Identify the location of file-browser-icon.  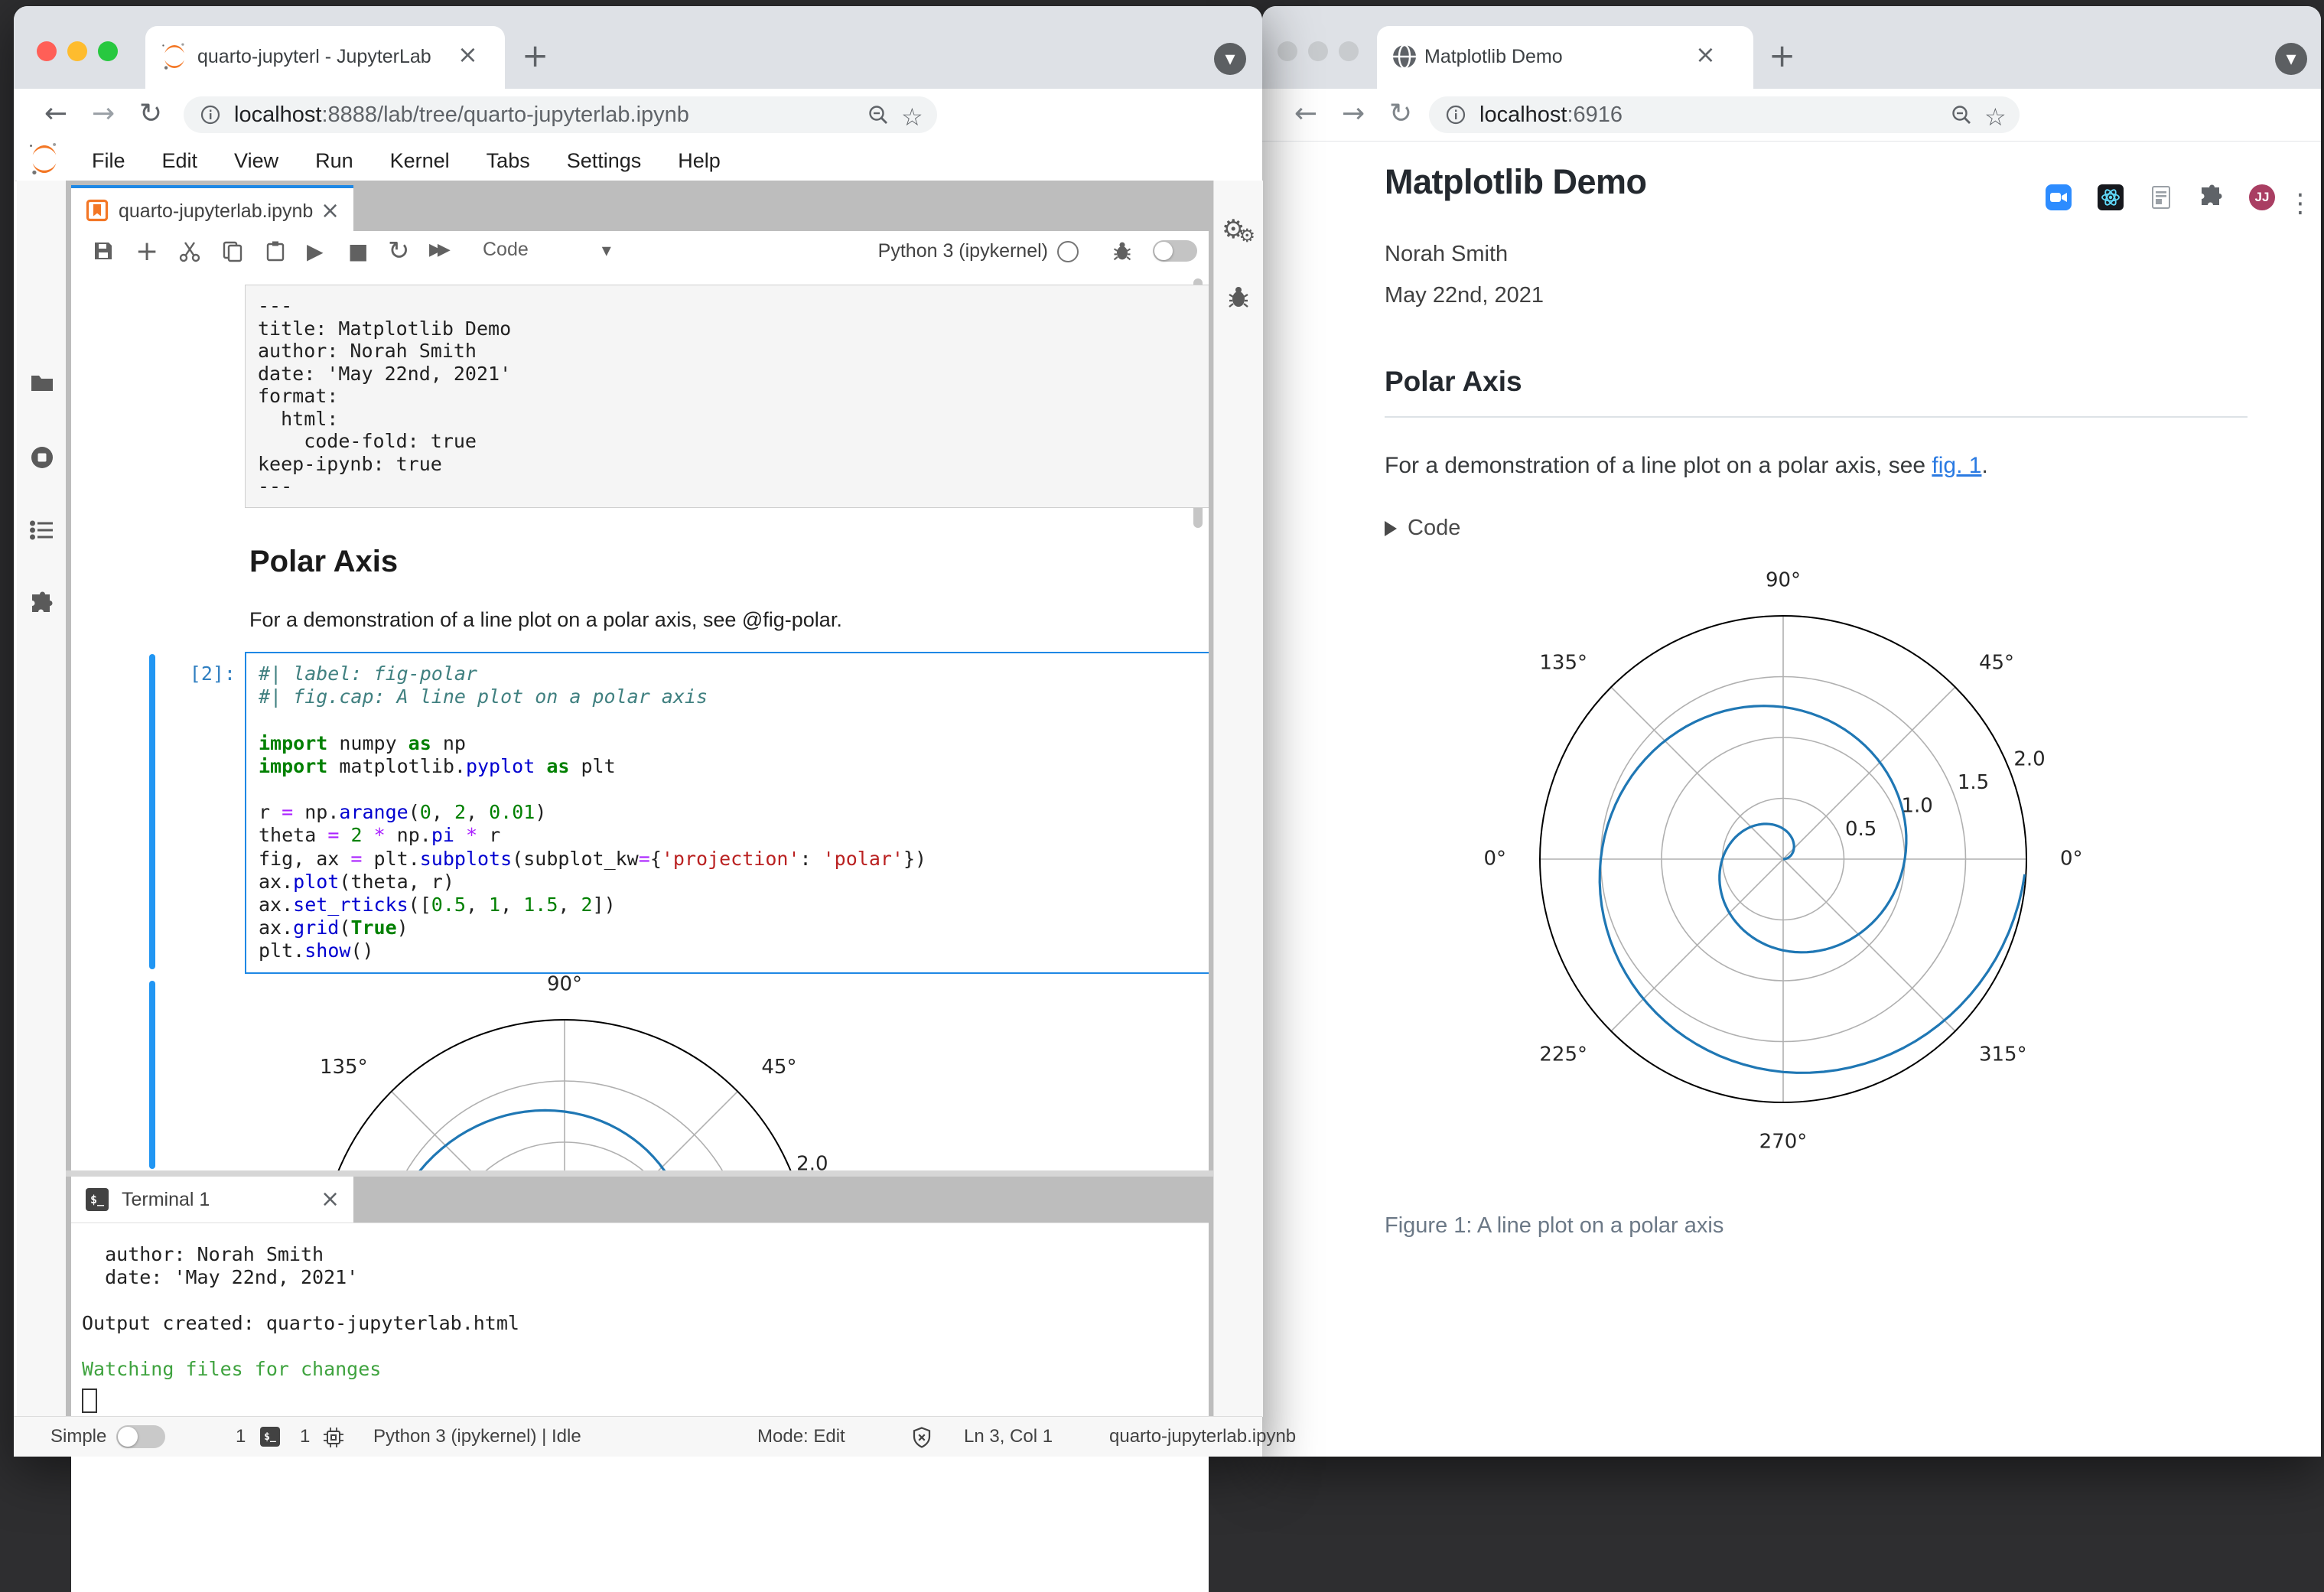
(42, 385).